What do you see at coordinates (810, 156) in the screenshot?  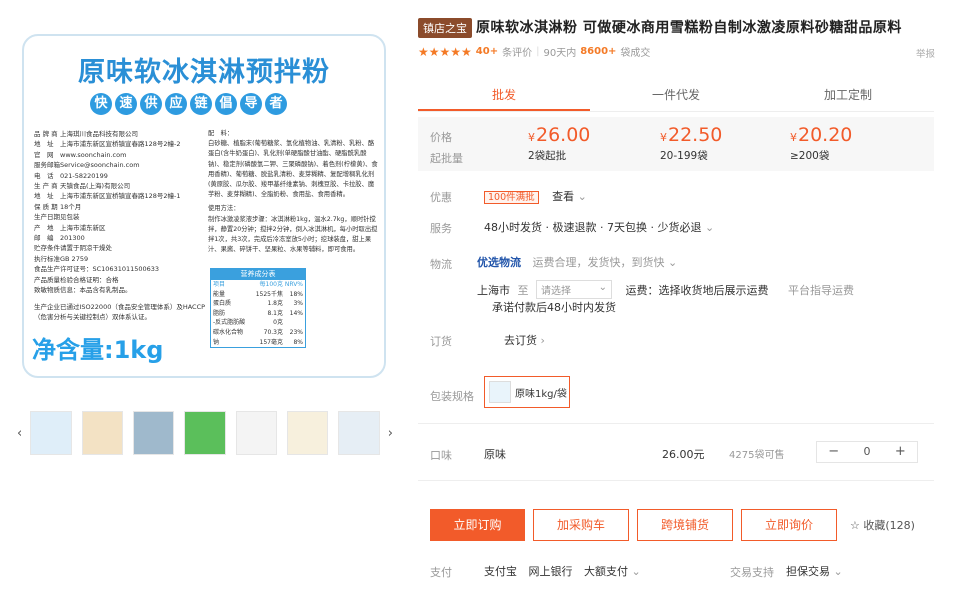 I see `tier-qty: ≥200袋` at bounding box center [810, 156].